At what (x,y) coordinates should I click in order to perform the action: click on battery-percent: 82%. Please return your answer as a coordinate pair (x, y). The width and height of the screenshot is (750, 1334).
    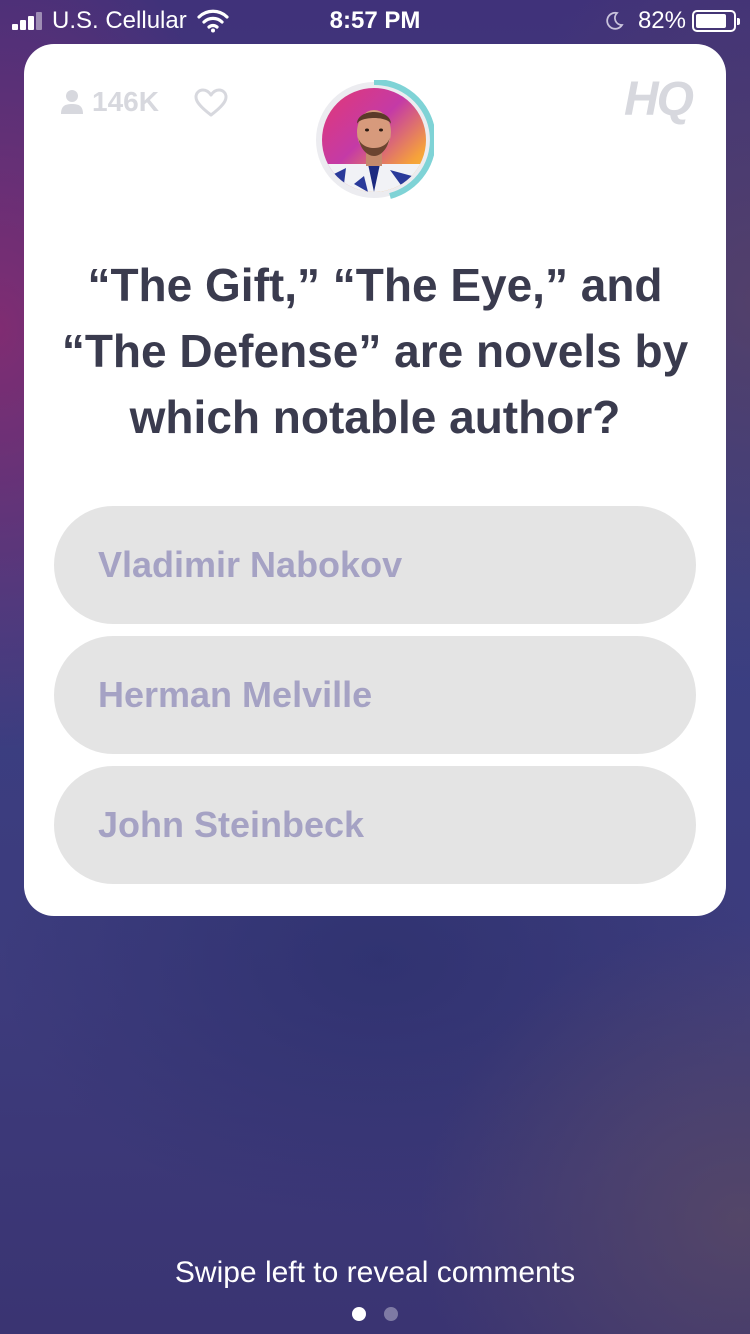
    Looking at the image, I should click on (661, 20).